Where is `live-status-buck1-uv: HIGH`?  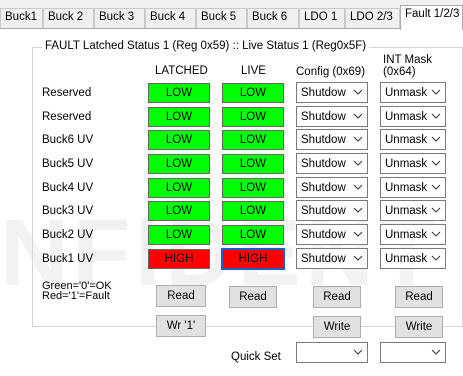
live-status-buck1-uv: HIGH is located at coordinates (253, 259).